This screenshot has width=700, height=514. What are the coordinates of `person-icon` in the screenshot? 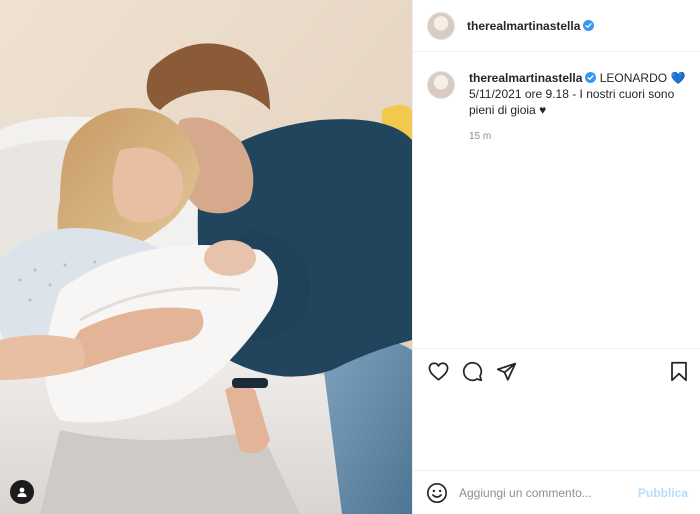 It's located at (22, 492).